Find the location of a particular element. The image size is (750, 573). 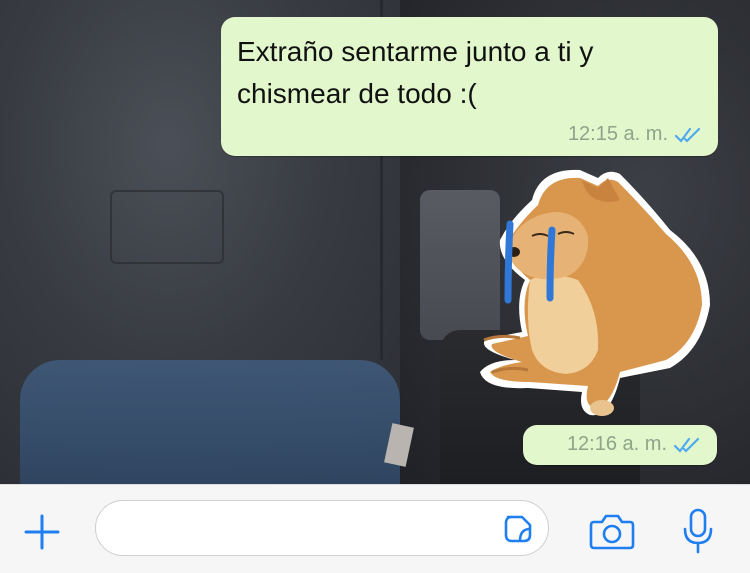

microphone-button is located at coordinates (698, 531).